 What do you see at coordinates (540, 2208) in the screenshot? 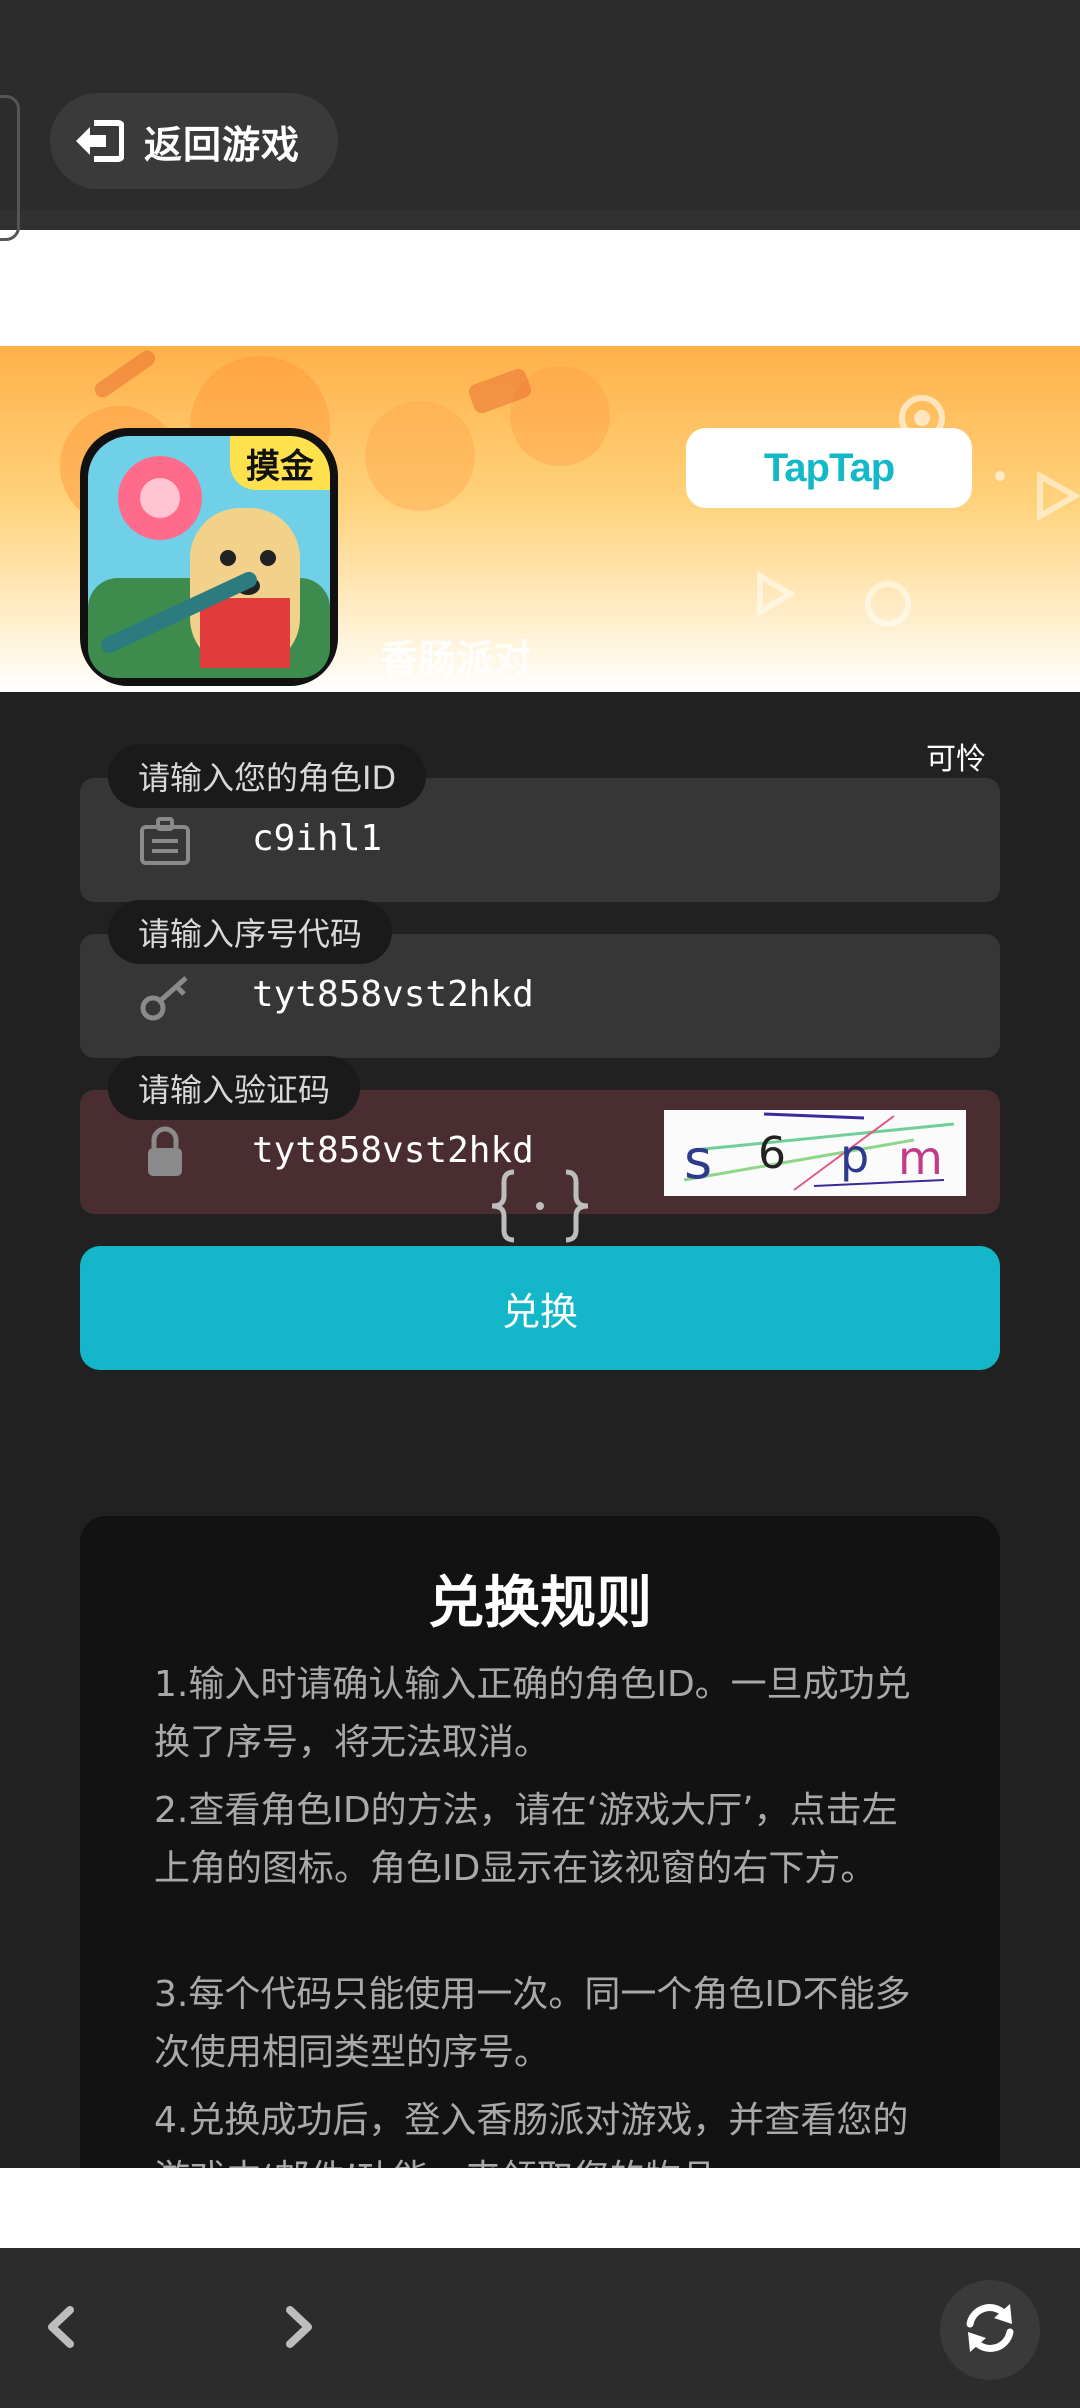
I see `content-gap` at bounding box center [540, 2208].